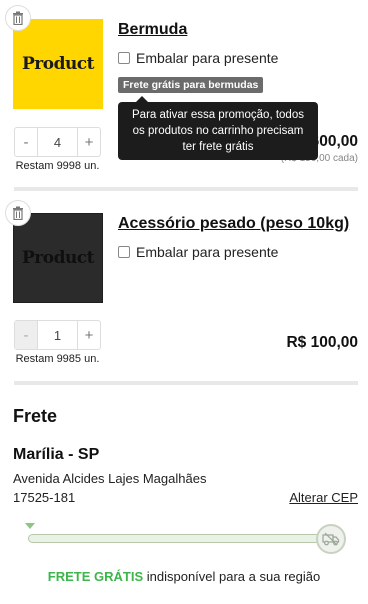 Image resolution: width=368 pixels, height=604 pixels. I want to click on free-shipping-label: FRETE GRÁTIS, so click(95, 576).